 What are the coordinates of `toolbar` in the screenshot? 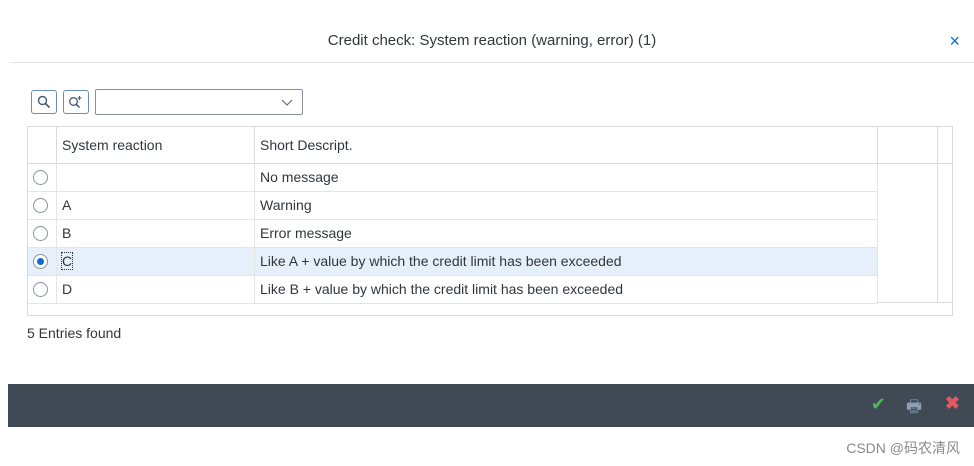 It's located at (167, 102).